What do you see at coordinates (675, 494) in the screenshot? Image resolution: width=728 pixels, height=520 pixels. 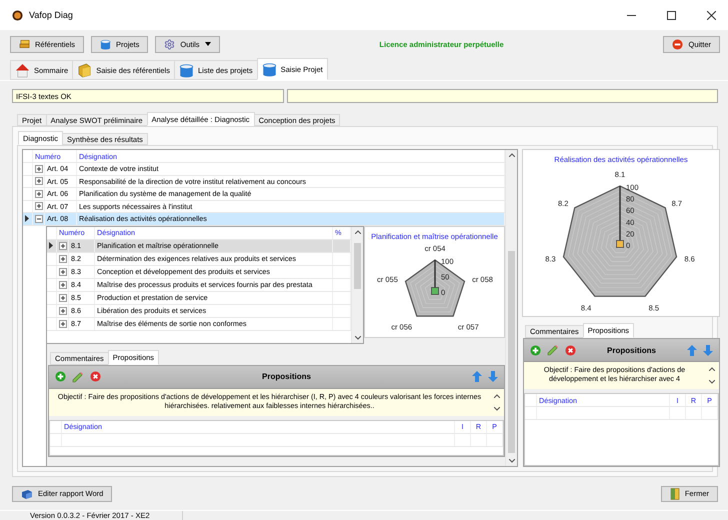 I see `door-icon` at bounding box center [675, 494].